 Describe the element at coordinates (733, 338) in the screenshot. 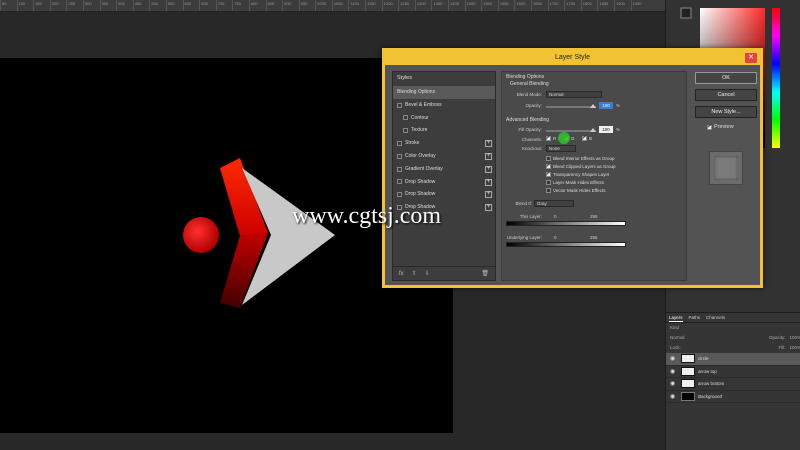

I see `blend-row: Normal Opacity: 100%` at that location.